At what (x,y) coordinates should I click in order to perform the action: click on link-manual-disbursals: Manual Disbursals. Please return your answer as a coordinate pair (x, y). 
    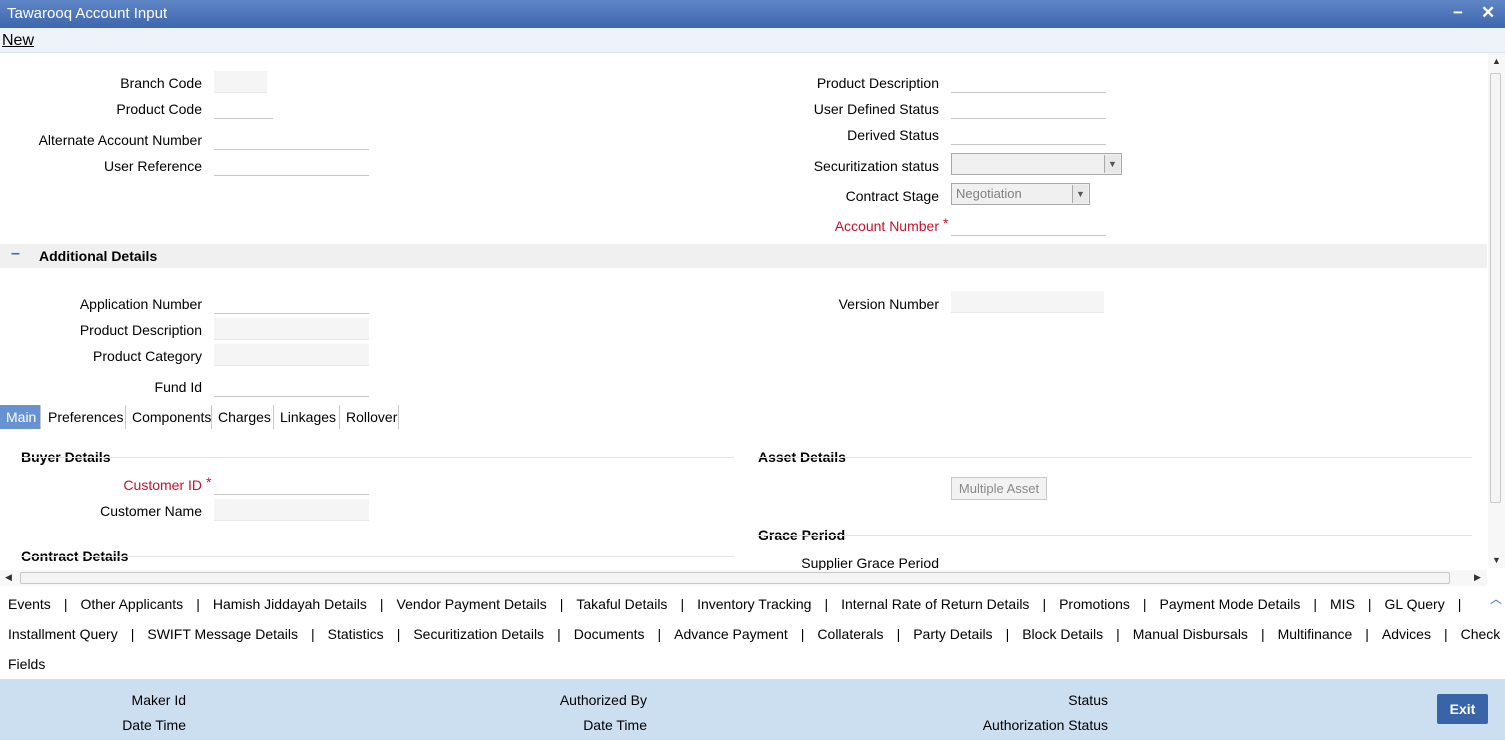
    Looking at the image, I should click on (1190, 634).